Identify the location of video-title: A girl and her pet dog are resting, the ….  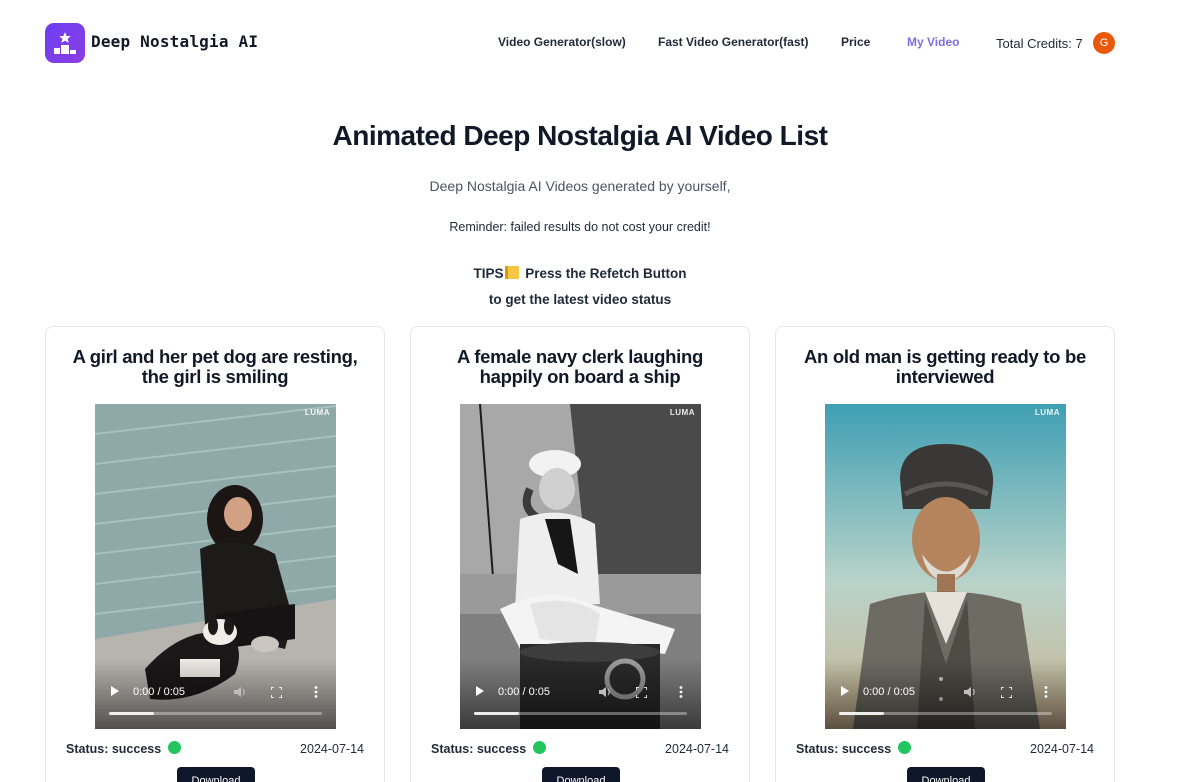
(215, 366).